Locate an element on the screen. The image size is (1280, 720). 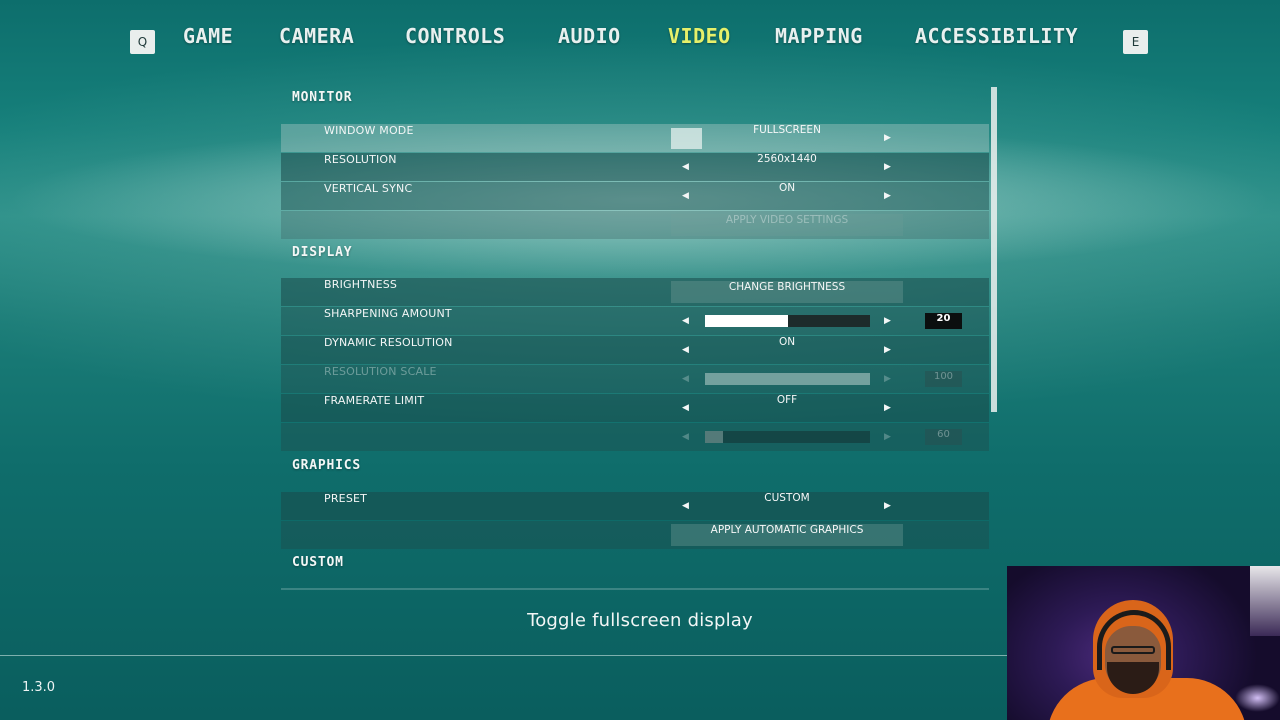
vertical-sync-label: VERTICAL SYNC is located at coordinates (368, 188).